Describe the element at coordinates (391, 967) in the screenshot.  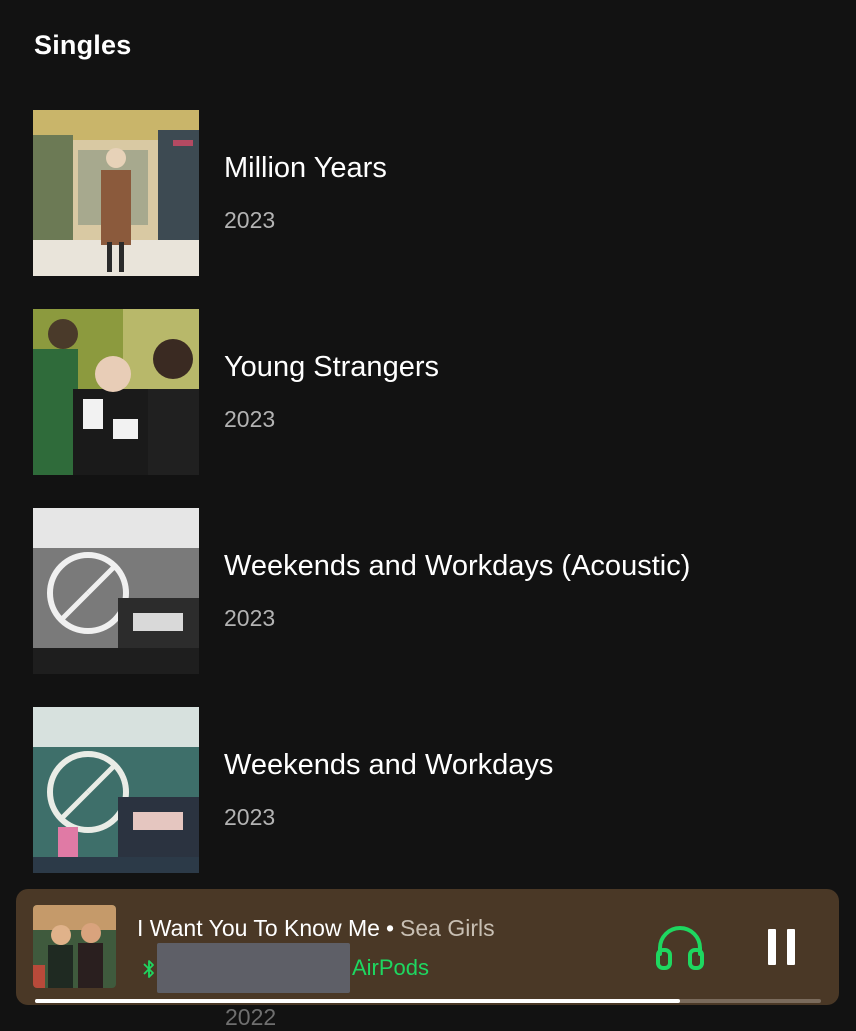
I see `device-name: AirPods` at that location.